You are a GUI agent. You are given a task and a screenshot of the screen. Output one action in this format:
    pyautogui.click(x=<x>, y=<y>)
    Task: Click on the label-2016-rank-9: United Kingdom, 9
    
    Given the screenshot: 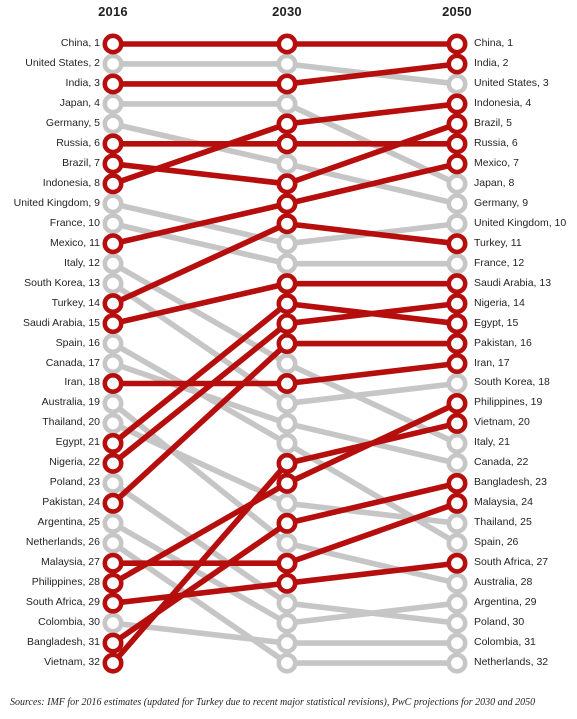 What is the action you would take?
    pyautogui.click(x=56, y=202)
    